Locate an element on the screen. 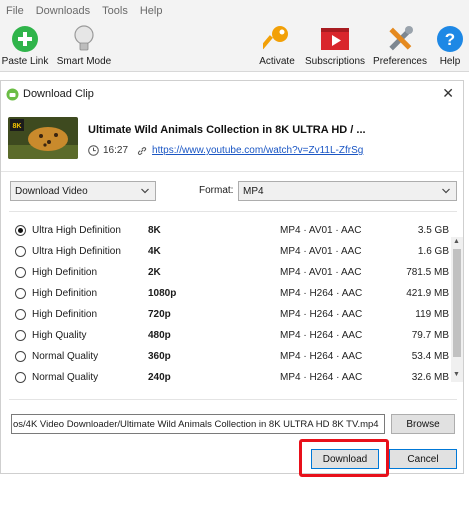 This screenshot has width=469, height=512. scroll-down-icon: ▼ is located at coordinates (456, 374).